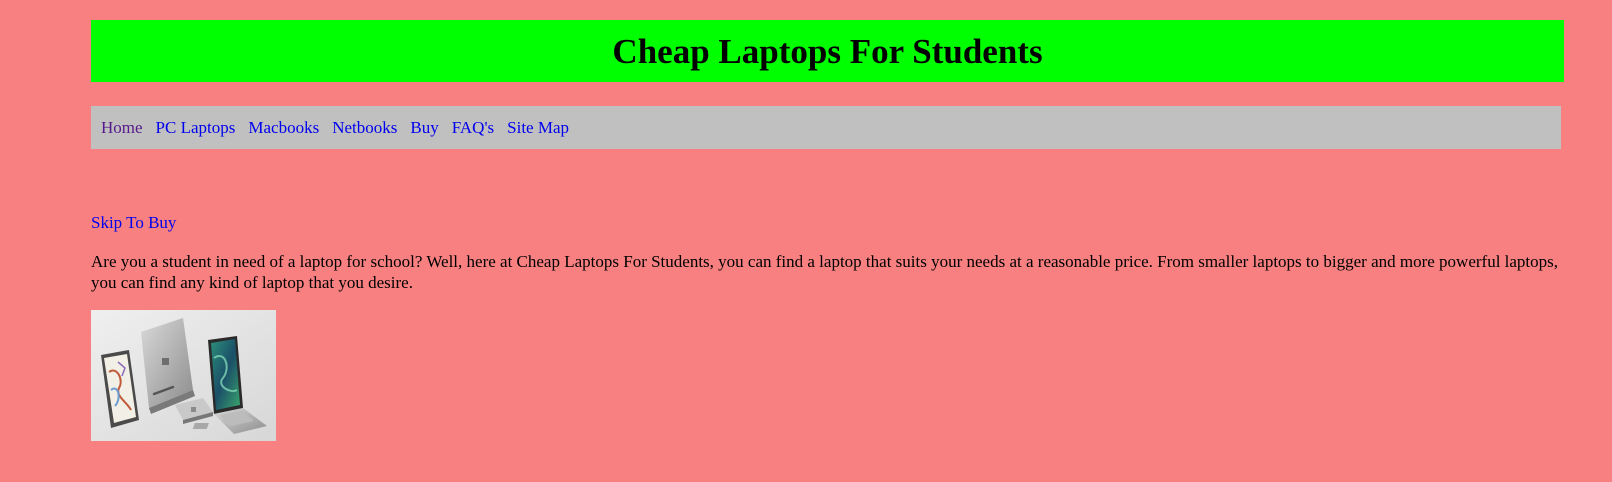  I want to click on nav-link-site-map: Site Map, so click(538, 128).